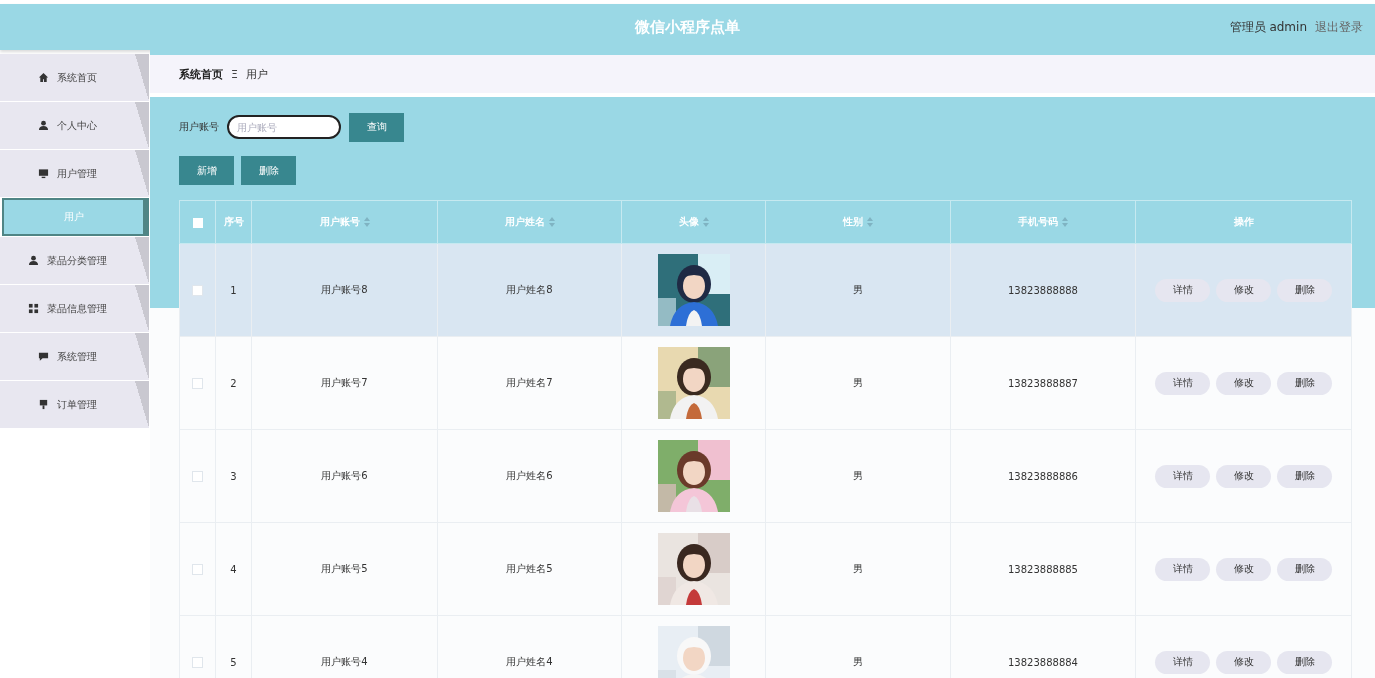 The width and height of the screenshot is (1375, 678). Describe the element at coordinates (529, 476) in the screenshot. I see `table-cell: 用户姓名6` at that location.